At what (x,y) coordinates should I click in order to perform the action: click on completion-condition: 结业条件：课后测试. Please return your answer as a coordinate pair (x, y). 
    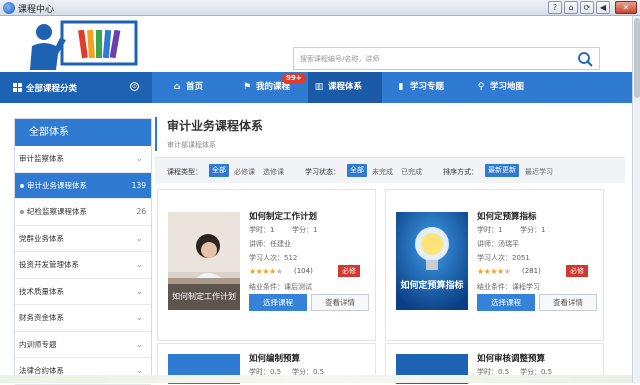
    Looking at the image, I should click on (280, 287).